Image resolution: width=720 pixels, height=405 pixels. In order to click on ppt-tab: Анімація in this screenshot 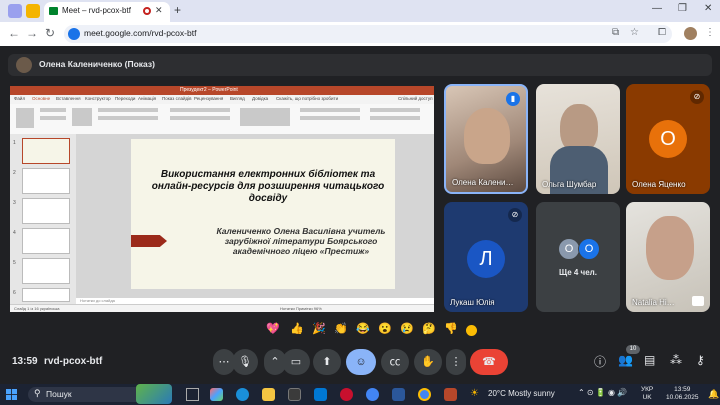, I will do `click(147, 98)`.